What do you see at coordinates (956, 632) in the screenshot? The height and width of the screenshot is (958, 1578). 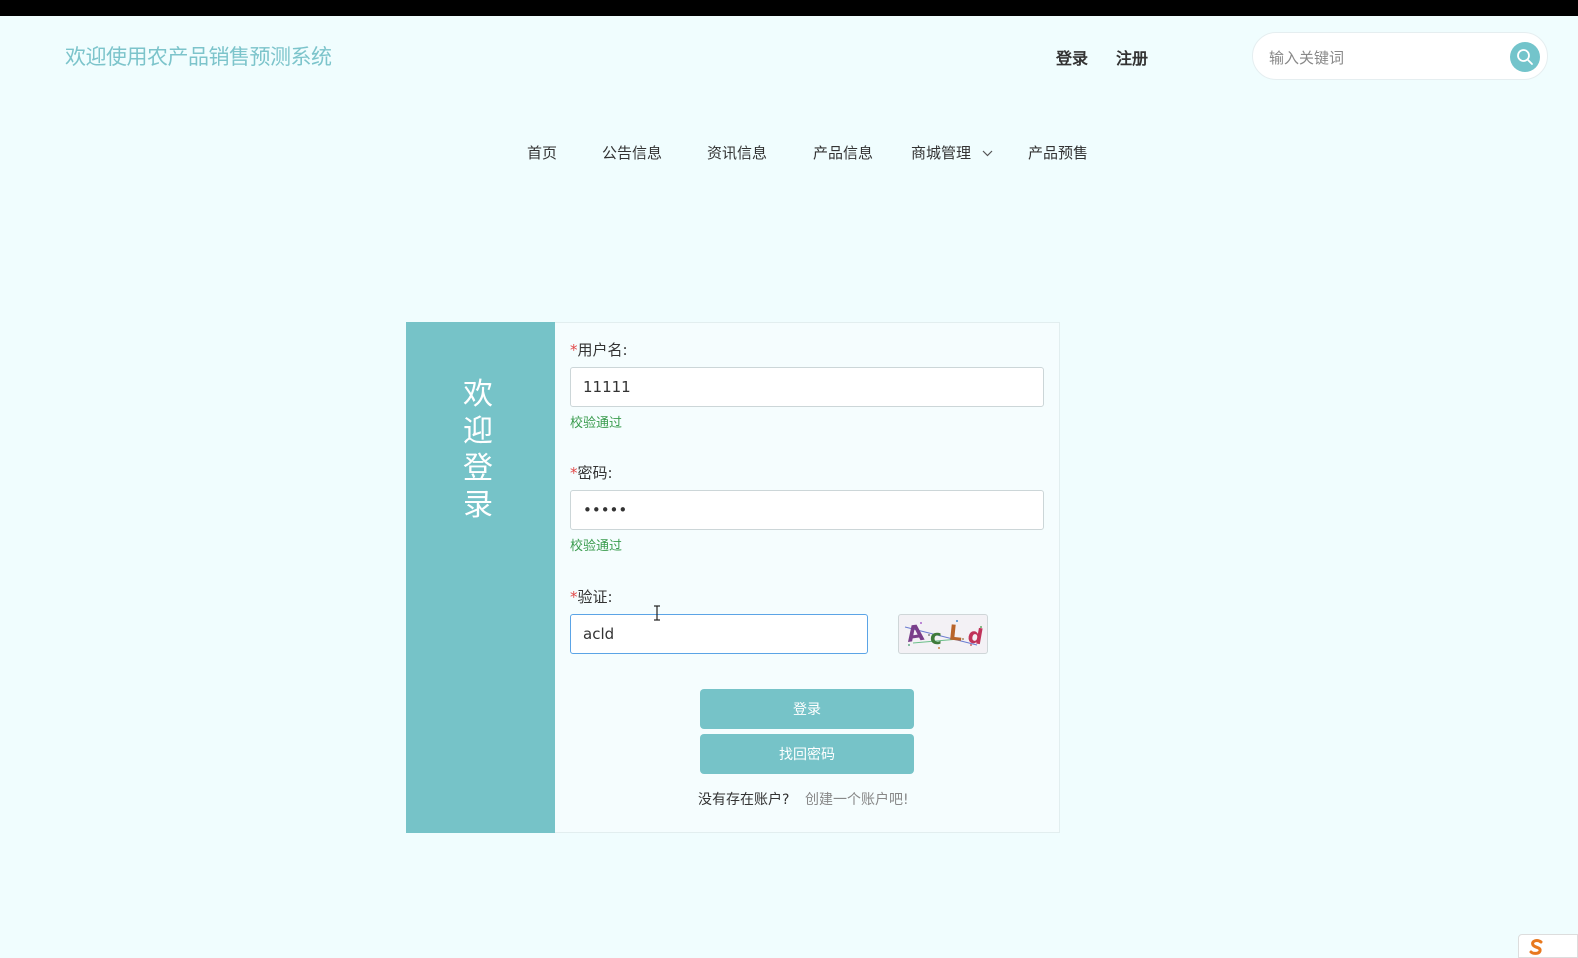 I see `svg-text: L` at bounding box center [956, 632].